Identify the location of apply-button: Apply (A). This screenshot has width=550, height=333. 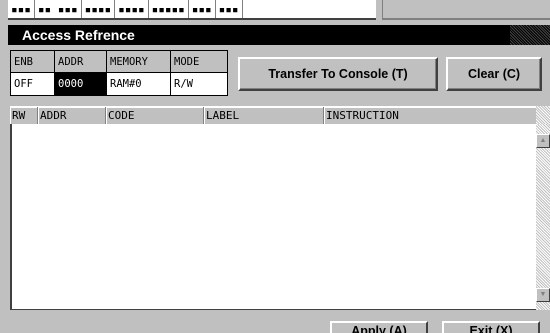
(379, 327).